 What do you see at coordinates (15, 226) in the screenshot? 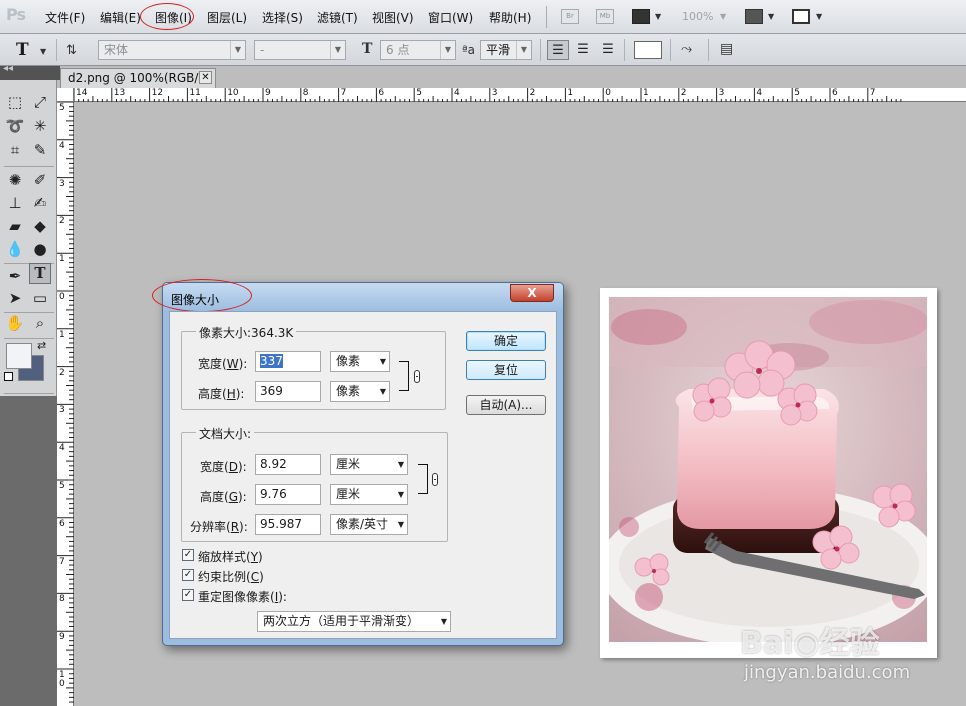
I see `eraser-tool-icon: ▰` at bounding box center [15, 226].